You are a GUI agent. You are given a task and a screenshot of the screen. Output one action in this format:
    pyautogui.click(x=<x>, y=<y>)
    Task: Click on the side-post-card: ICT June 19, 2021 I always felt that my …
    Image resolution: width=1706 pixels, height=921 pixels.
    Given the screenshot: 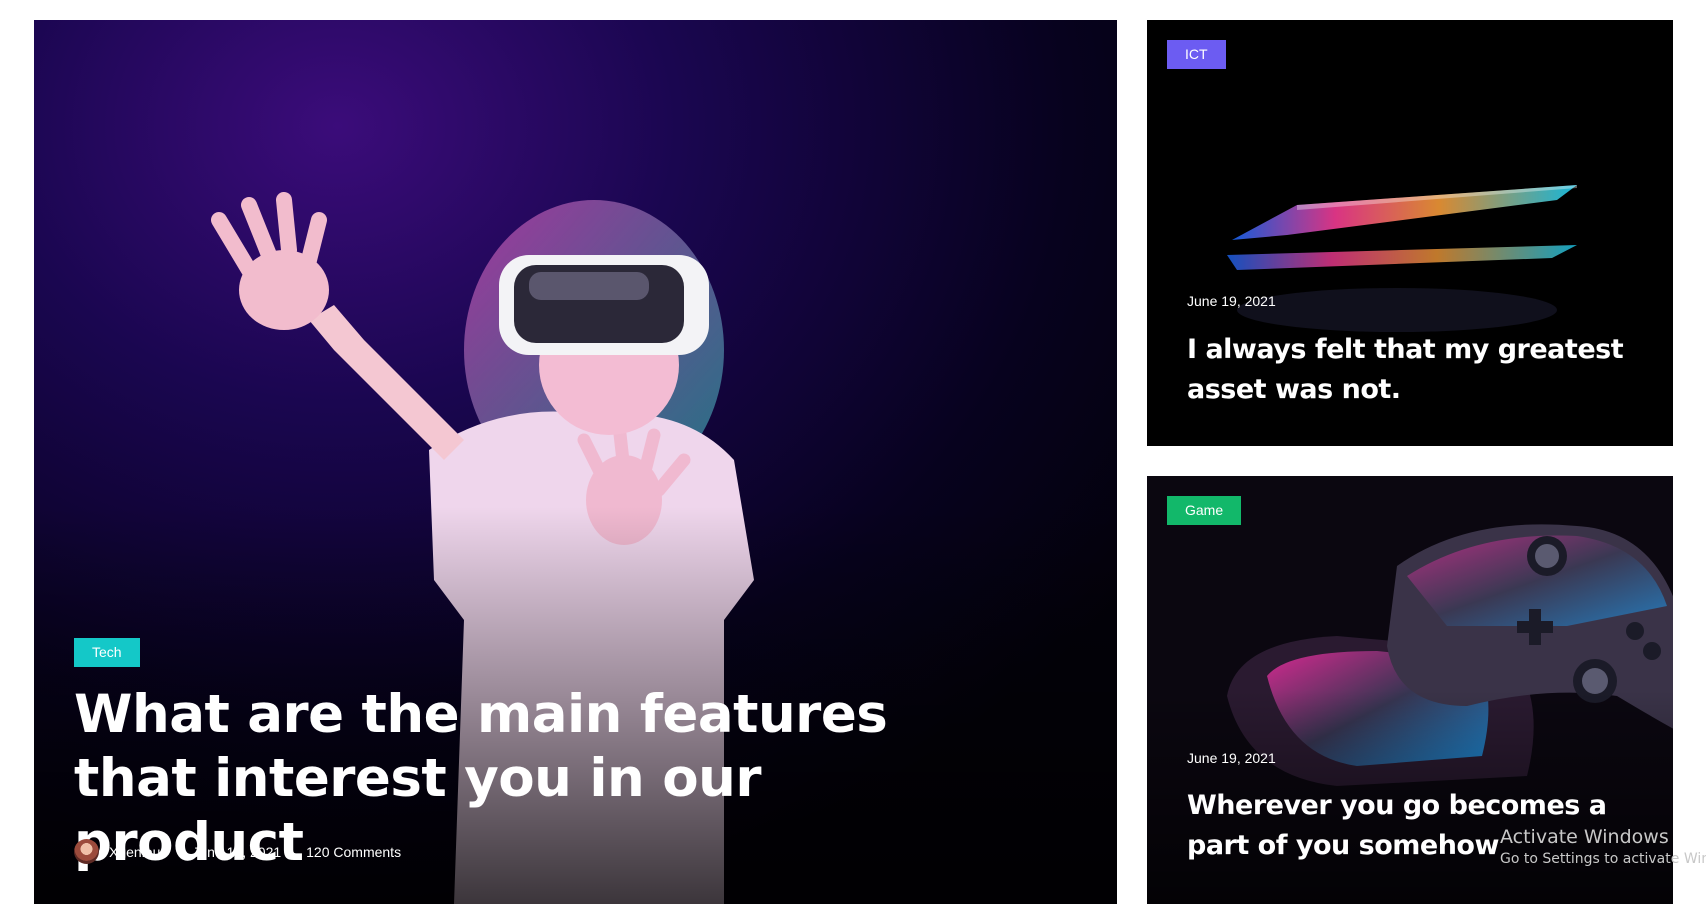 What is the action you would take?
    pyautogui.click(x=1410, y=233)
    